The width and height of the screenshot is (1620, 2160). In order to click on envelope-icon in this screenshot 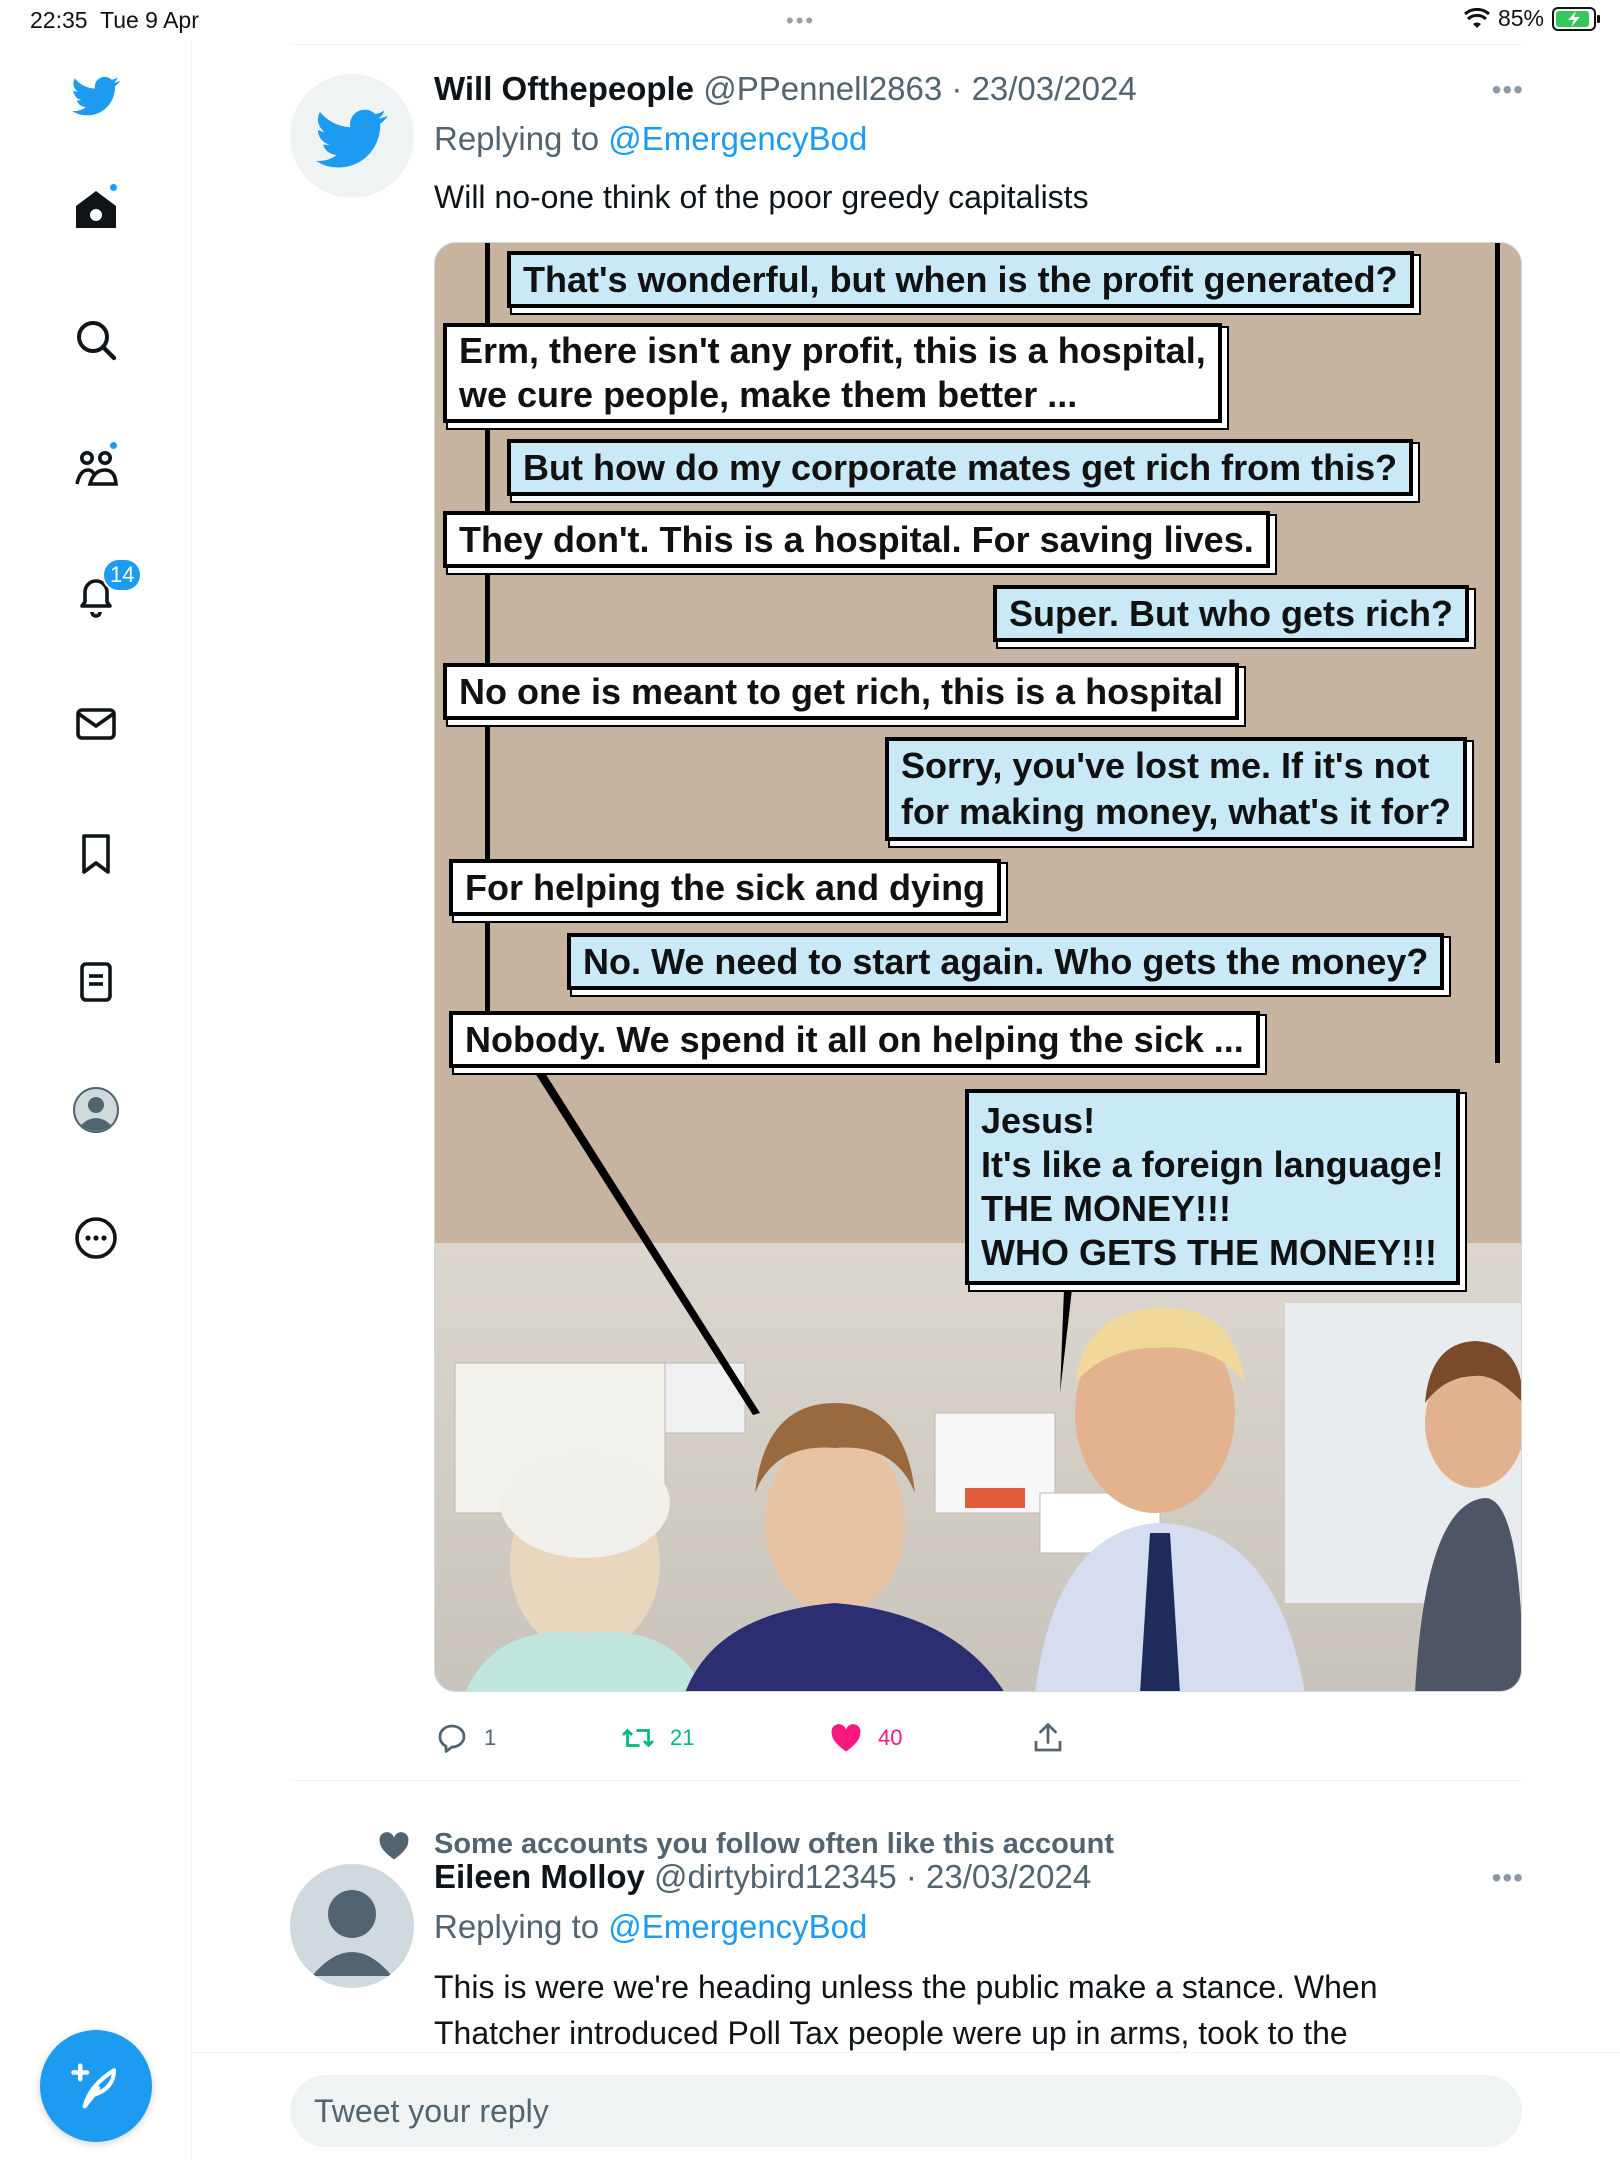, I will do `click(96, 724)`.